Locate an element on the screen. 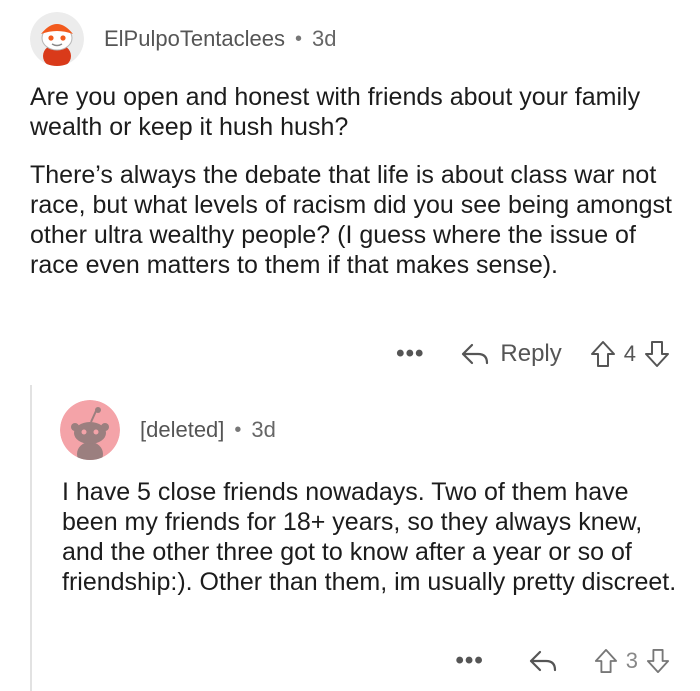  reply-button: Reply is located at coordinates (511, 354).